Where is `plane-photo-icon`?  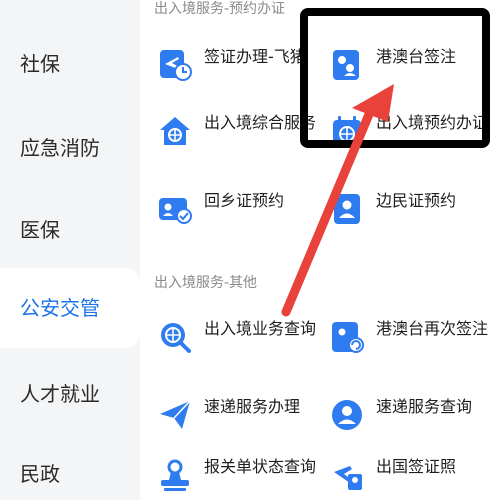 plane-photo-icon is located at coordinates (348, 478).